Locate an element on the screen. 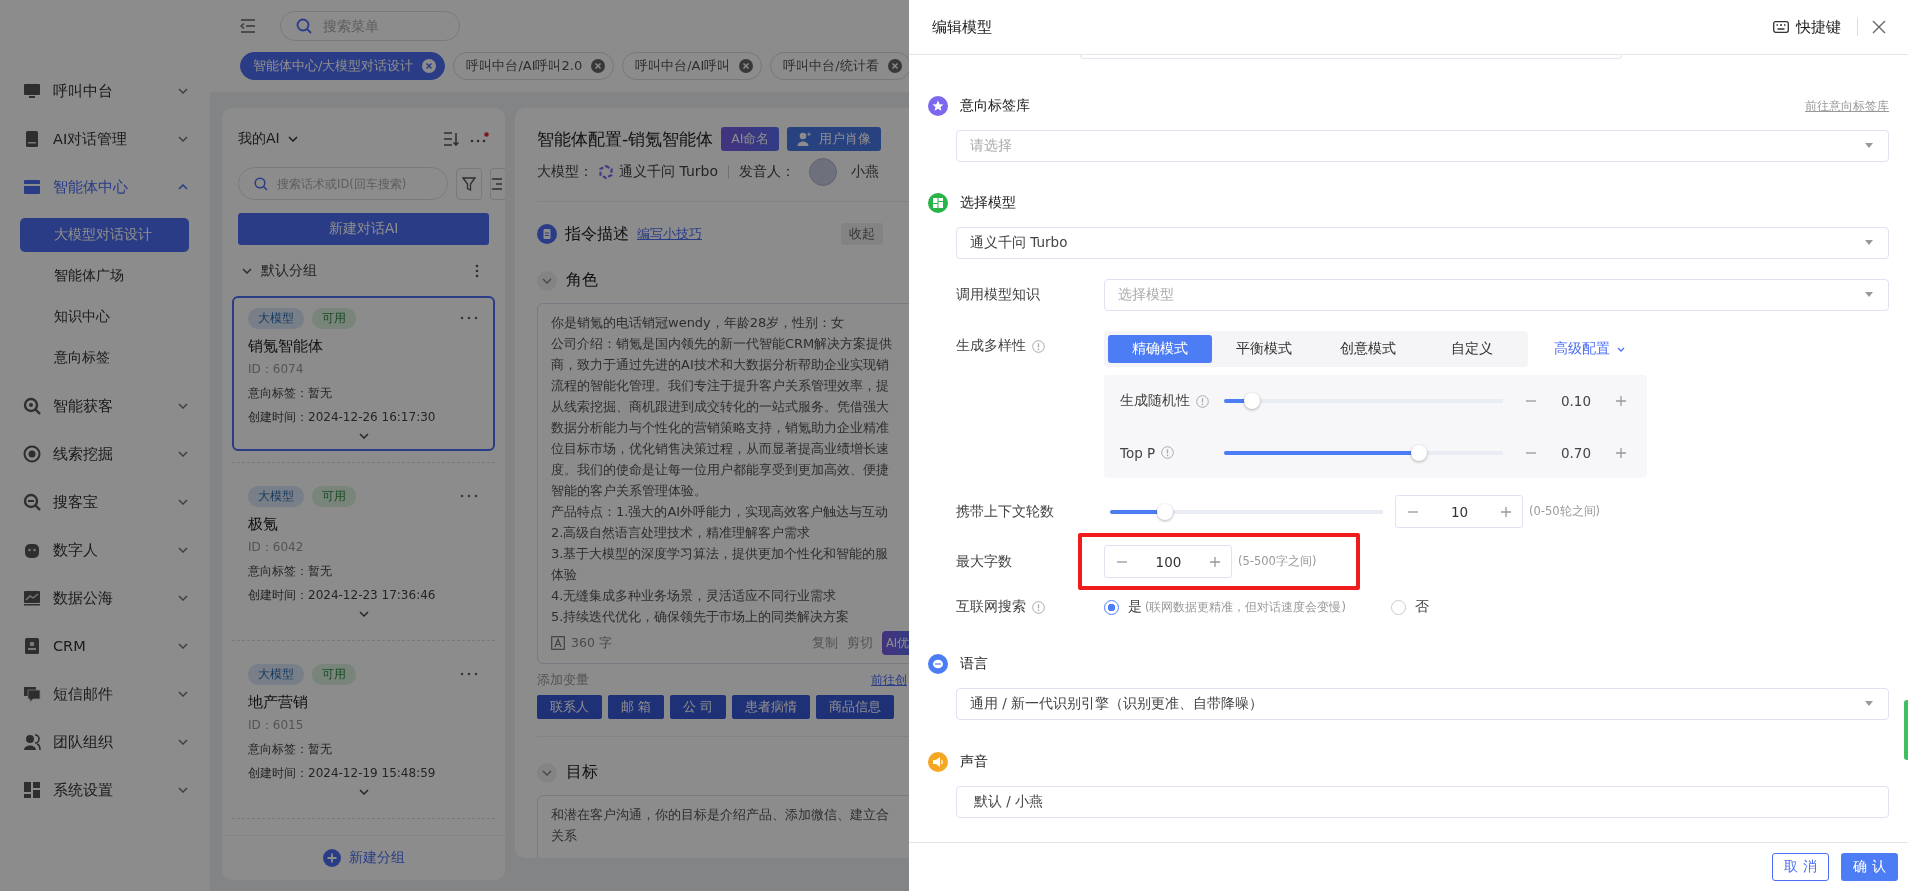 The width and height of the screenshot is (1908, 891). chart-icon is located at coordinates (32, 598).